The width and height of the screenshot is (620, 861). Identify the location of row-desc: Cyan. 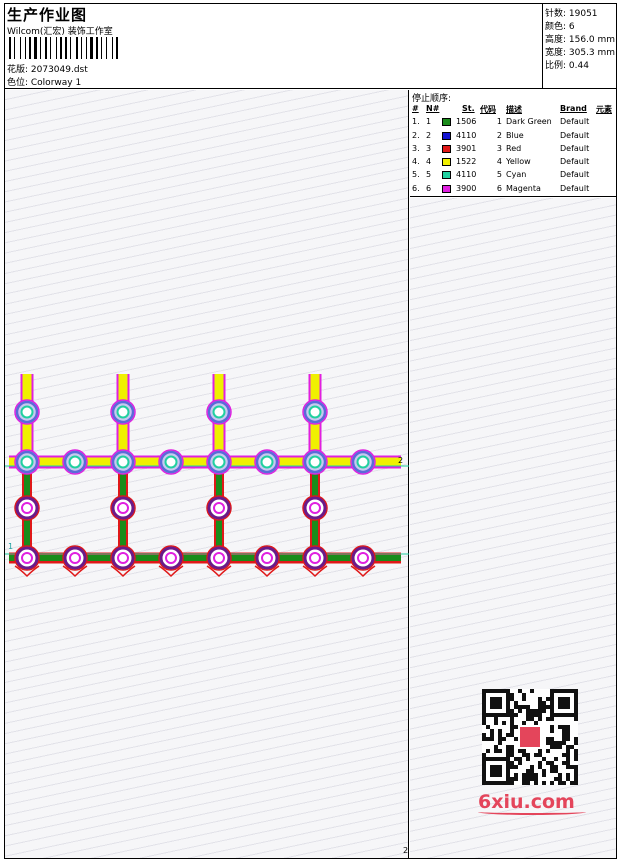
(516, 175).